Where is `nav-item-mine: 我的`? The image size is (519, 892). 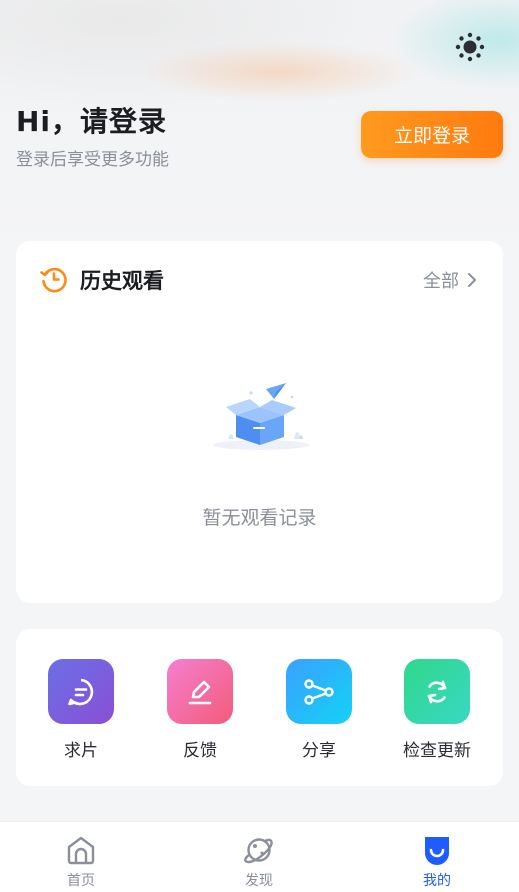 nav-item-mine: 我的 is located at coordinates (437, 862).